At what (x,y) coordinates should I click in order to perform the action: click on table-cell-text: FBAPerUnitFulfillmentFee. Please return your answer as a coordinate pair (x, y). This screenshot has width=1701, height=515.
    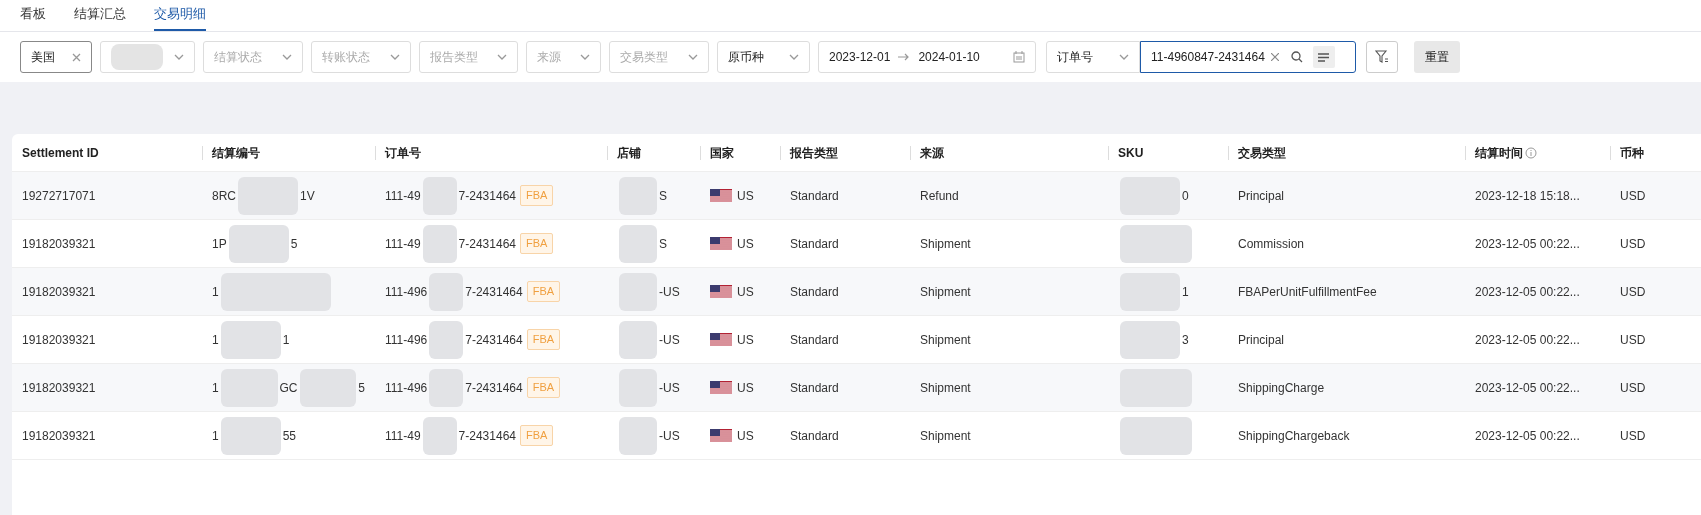
    Looking at the image, I should click on (1307, 292).